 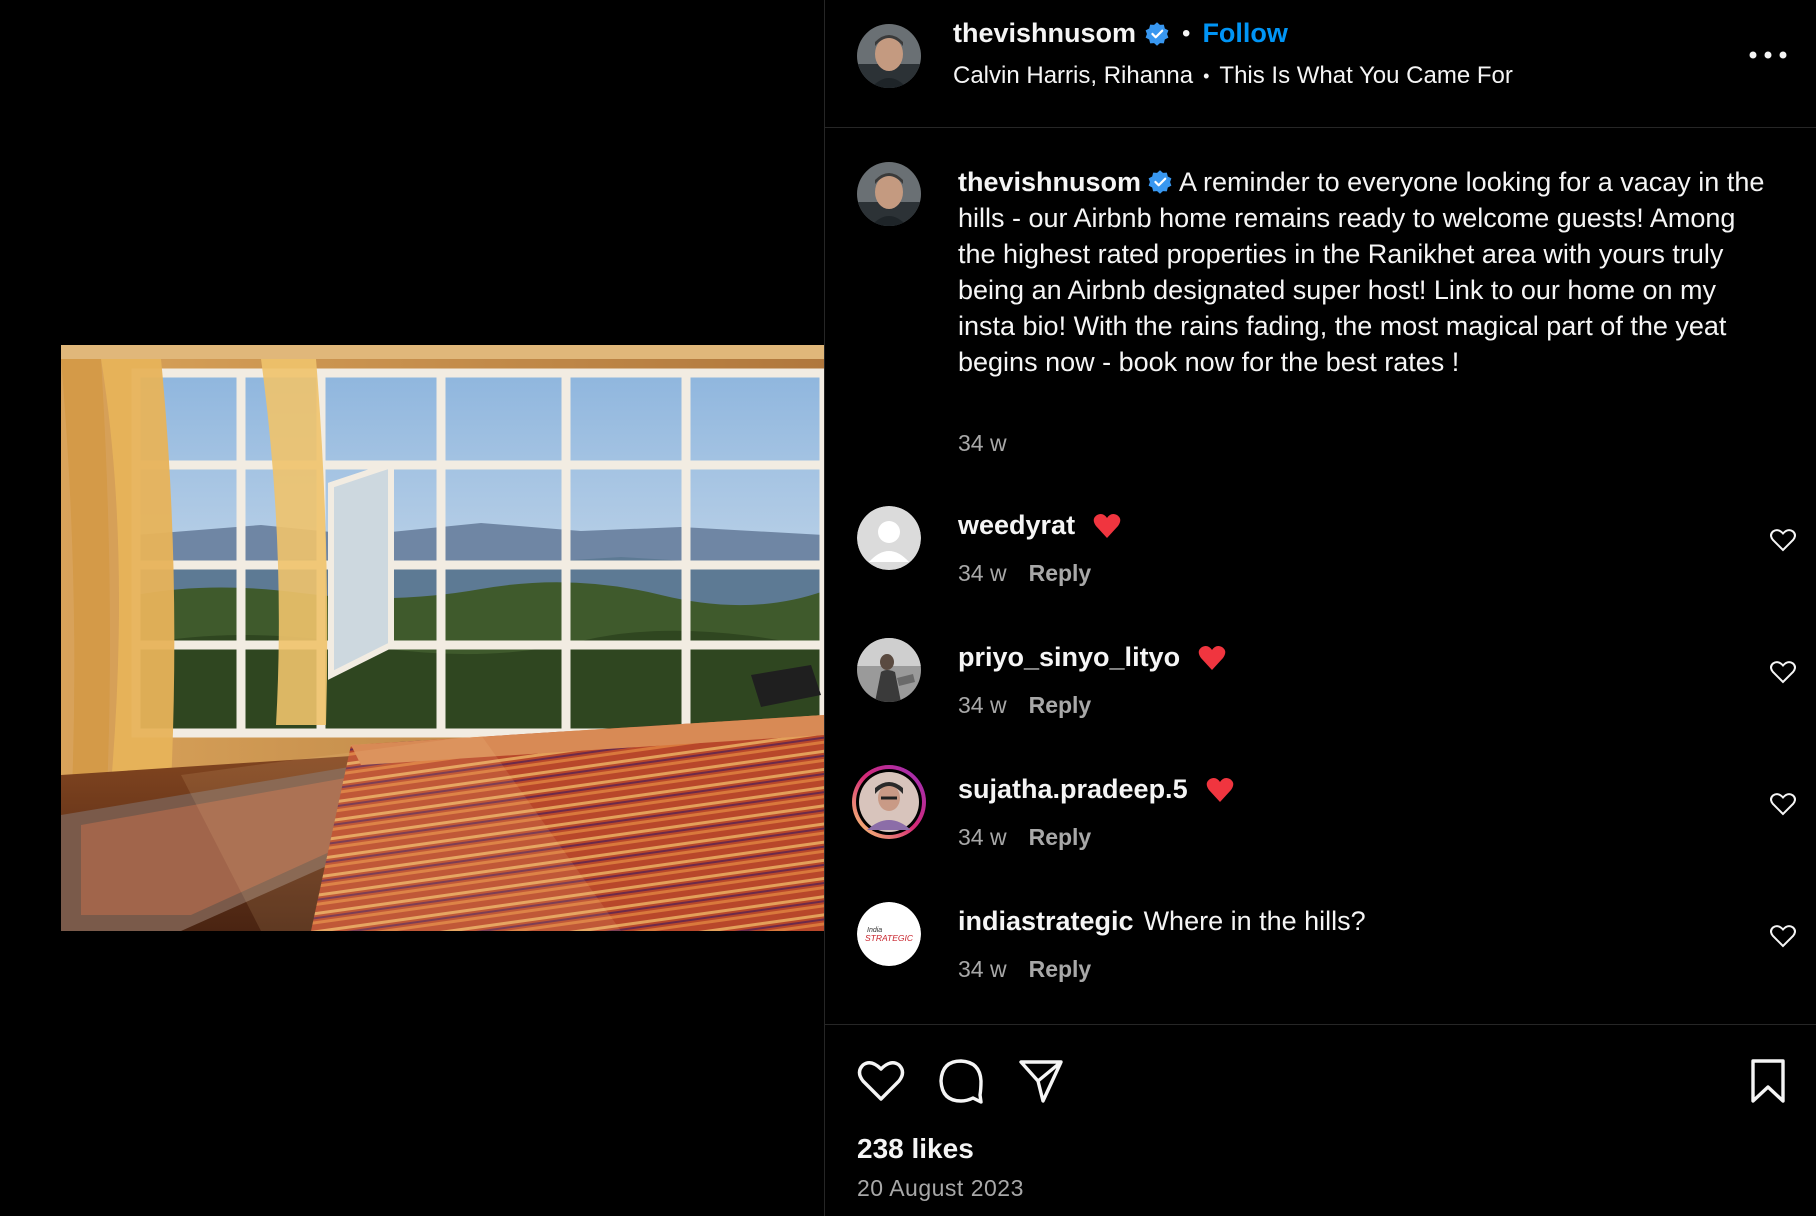 I want to click on post-actions-bar: 238 likes 20 August 2023, so click(x=1320, y=1120).